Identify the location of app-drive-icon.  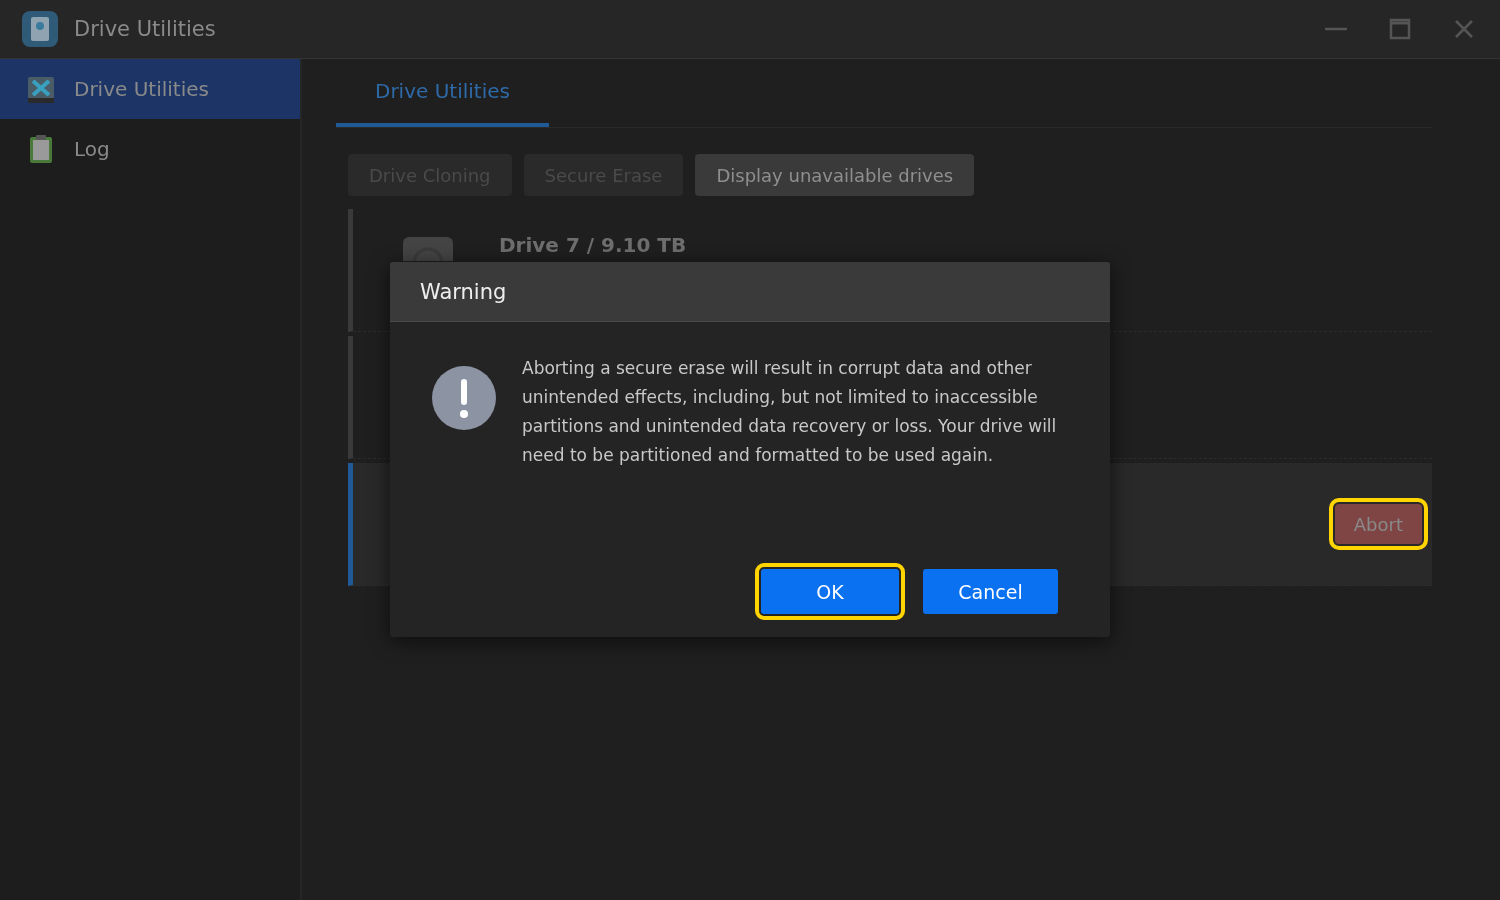
(40, 29).